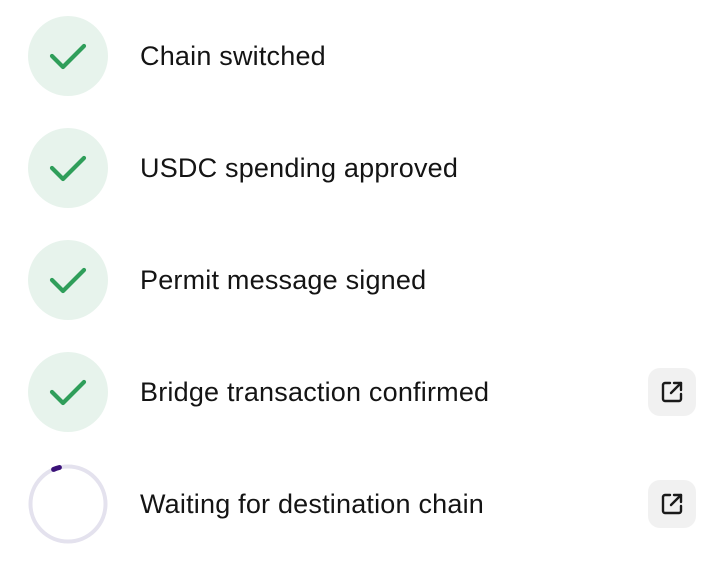  Describe the element at coordinates (312, 504) in the screenshot. I see `step-label: Waiting for destination chain` at that location.